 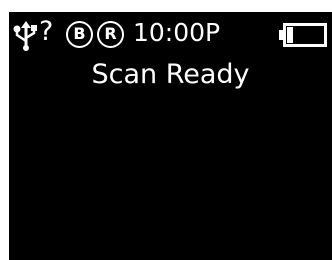 I want to click on usb-icon, so click(x=26, y=36).